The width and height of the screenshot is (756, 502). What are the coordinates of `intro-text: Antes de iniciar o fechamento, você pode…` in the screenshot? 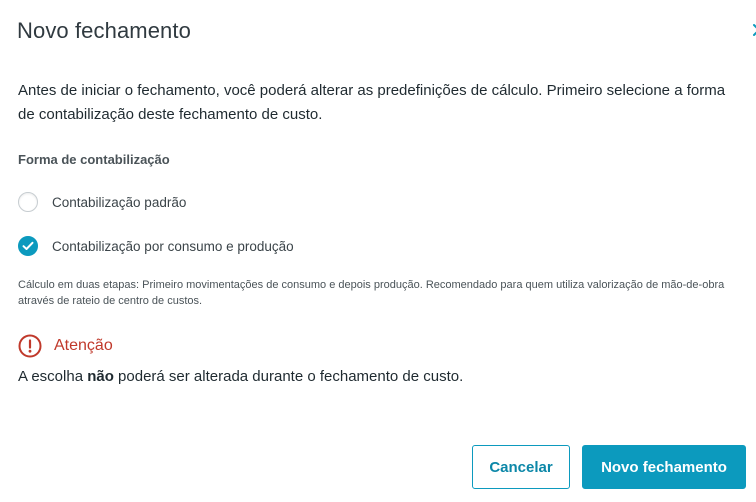 It's located at (372, 102).